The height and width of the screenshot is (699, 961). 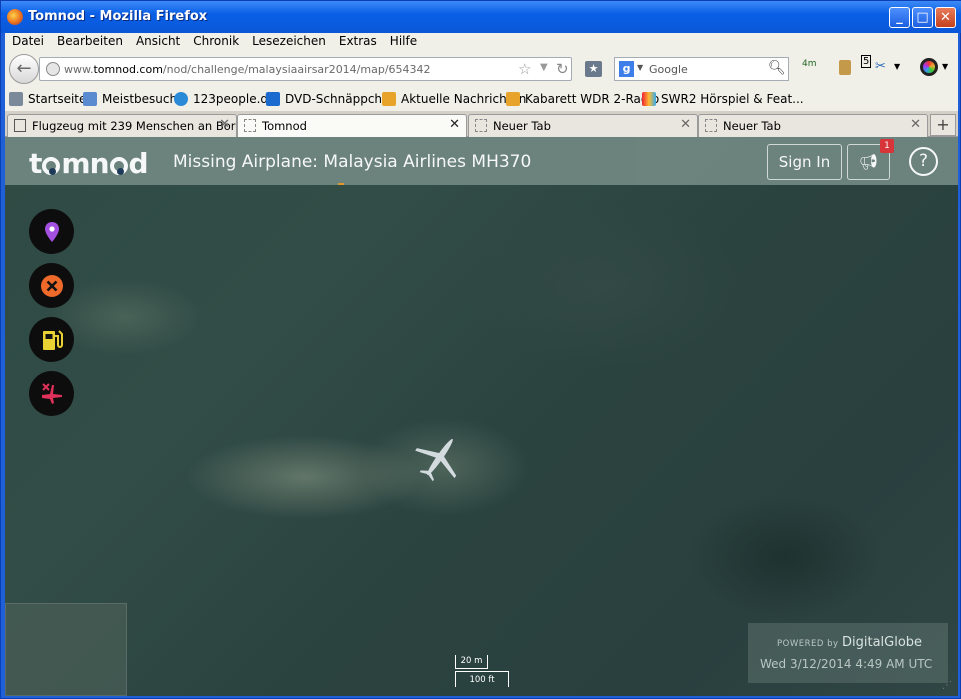 What do you see at coordinates (929, 67) in the screenshot?
I see `color-addon-icon` at bounding box center [929, 67].